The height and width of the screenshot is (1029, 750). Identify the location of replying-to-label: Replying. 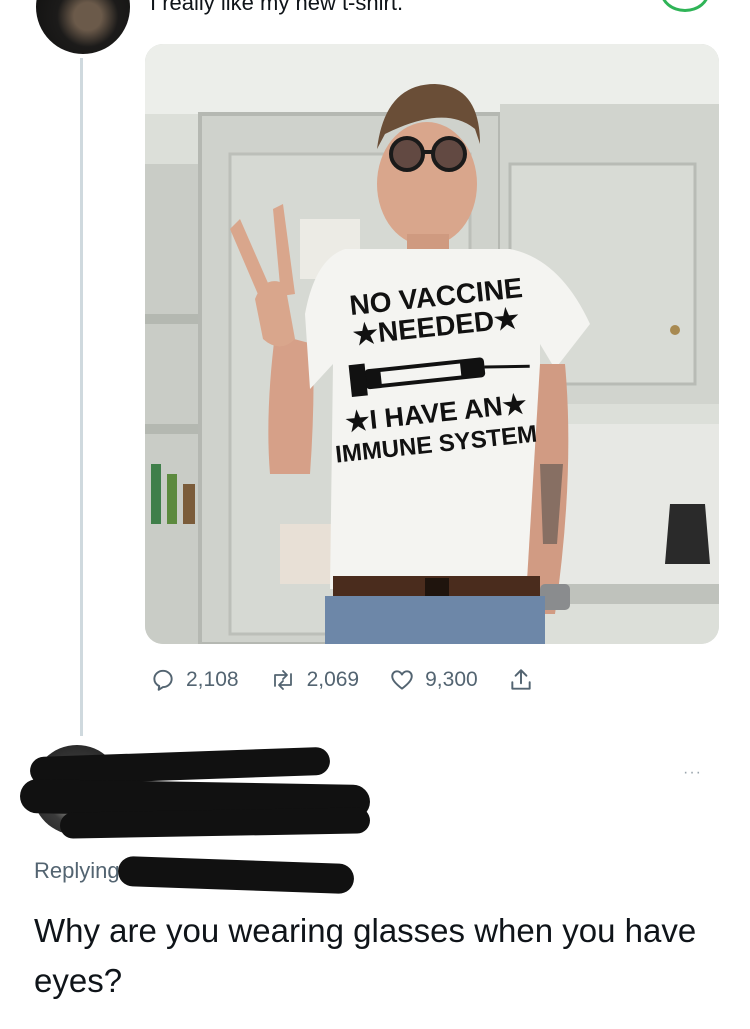
(77, 870).